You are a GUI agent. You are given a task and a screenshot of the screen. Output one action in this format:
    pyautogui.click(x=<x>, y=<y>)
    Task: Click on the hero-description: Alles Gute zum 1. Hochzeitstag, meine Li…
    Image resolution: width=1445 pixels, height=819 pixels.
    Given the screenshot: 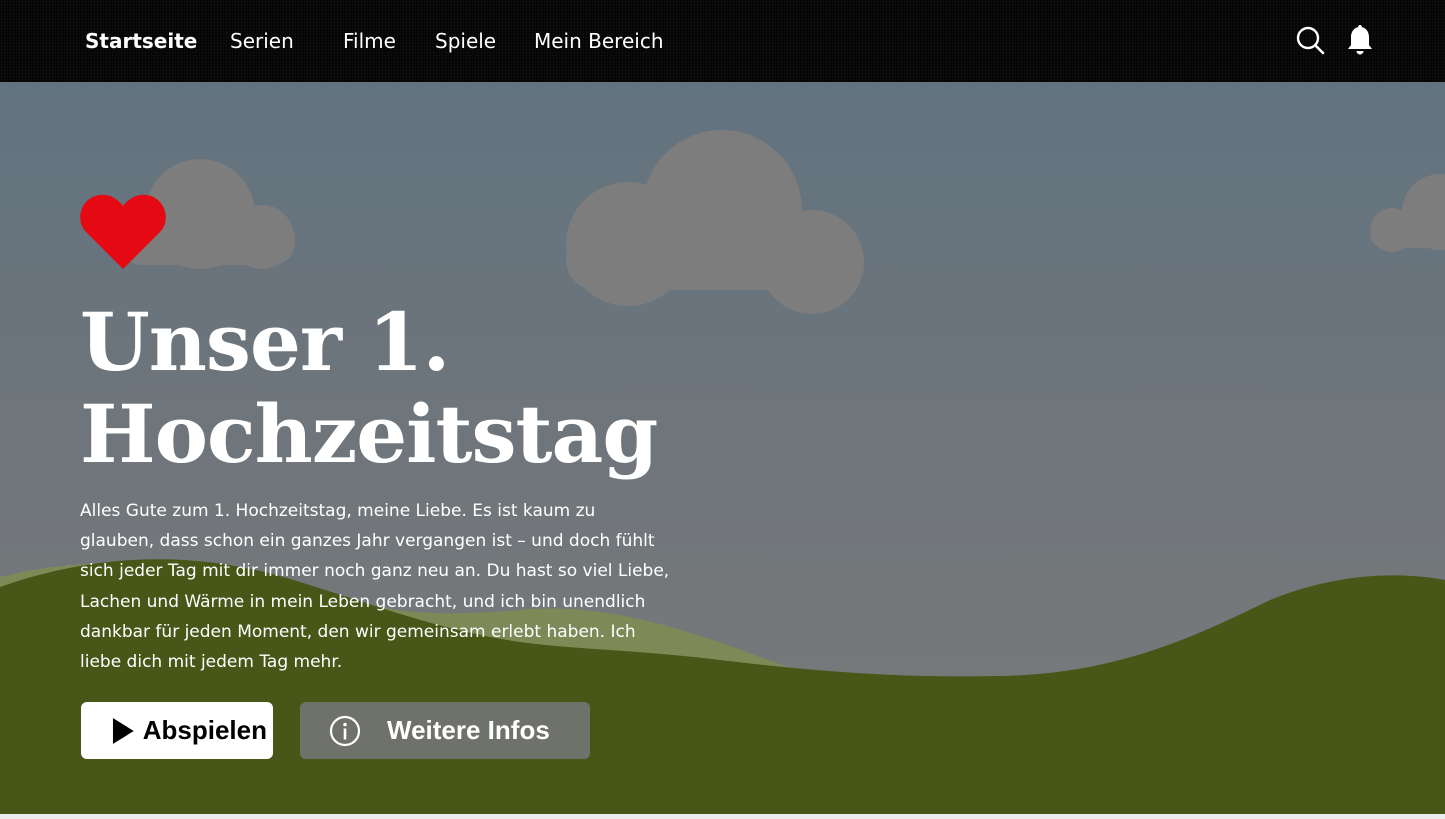 What is the action you would take?
    pyautogui.click(x=375, y=587)
    